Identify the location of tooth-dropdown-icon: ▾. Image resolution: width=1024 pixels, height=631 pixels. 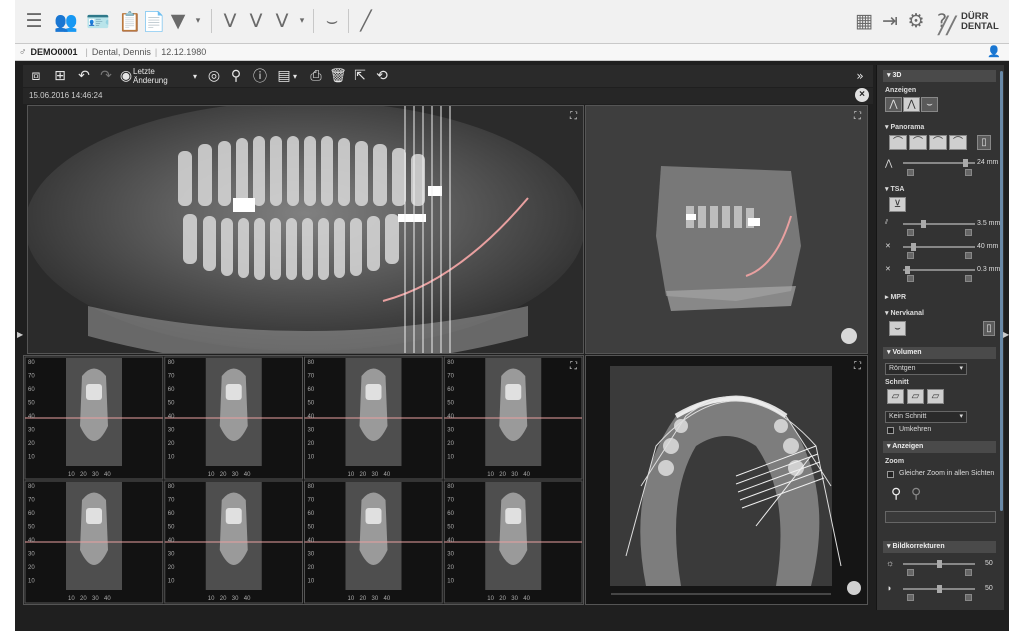
(198, 21).